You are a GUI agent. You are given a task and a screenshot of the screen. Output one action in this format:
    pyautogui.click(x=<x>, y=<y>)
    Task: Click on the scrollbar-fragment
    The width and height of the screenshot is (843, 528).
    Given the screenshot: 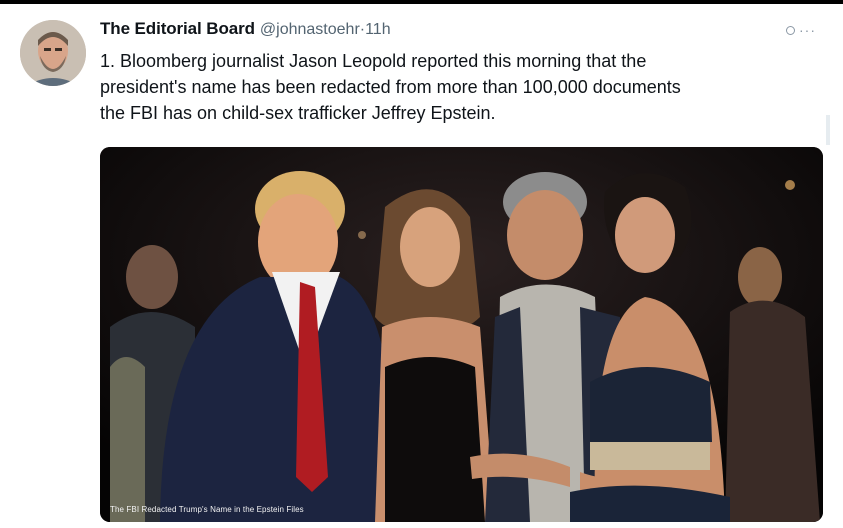 What is the action you would take?
    pyautogui.click(x=828, y=130)
    